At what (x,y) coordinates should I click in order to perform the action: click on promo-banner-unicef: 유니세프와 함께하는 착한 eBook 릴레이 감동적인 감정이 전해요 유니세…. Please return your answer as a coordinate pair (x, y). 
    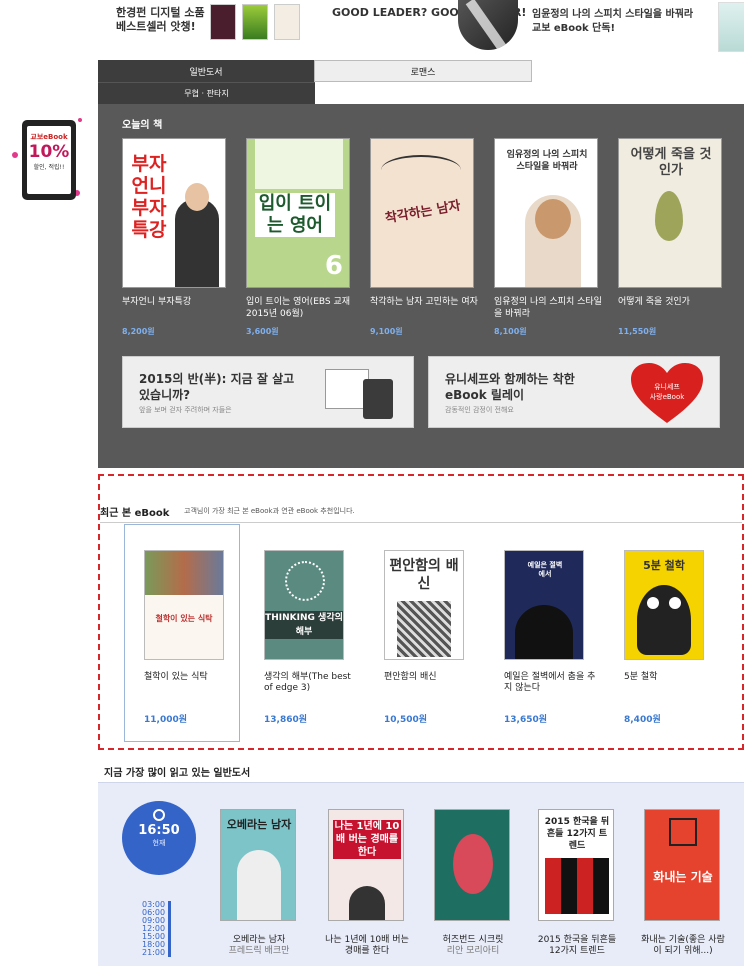
    Looking at the image, I should click on (574, 392).